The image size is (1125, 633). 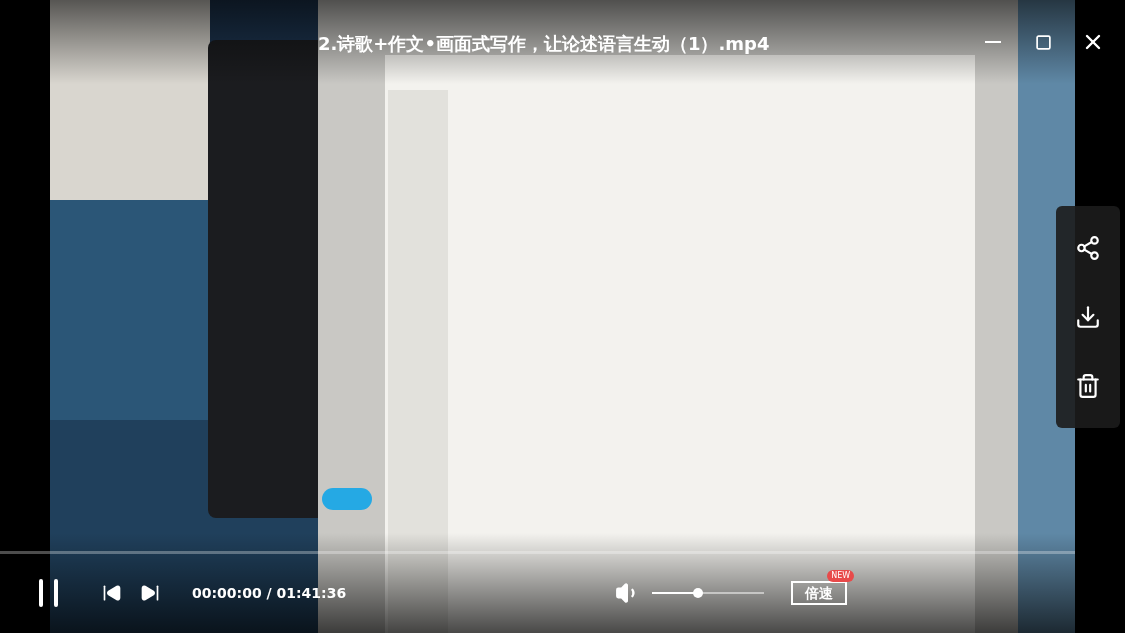 What do you see at coordinates (841, 576) in the screenshot?
I see `new-badge: NEW` at bounding box center [841, 576].